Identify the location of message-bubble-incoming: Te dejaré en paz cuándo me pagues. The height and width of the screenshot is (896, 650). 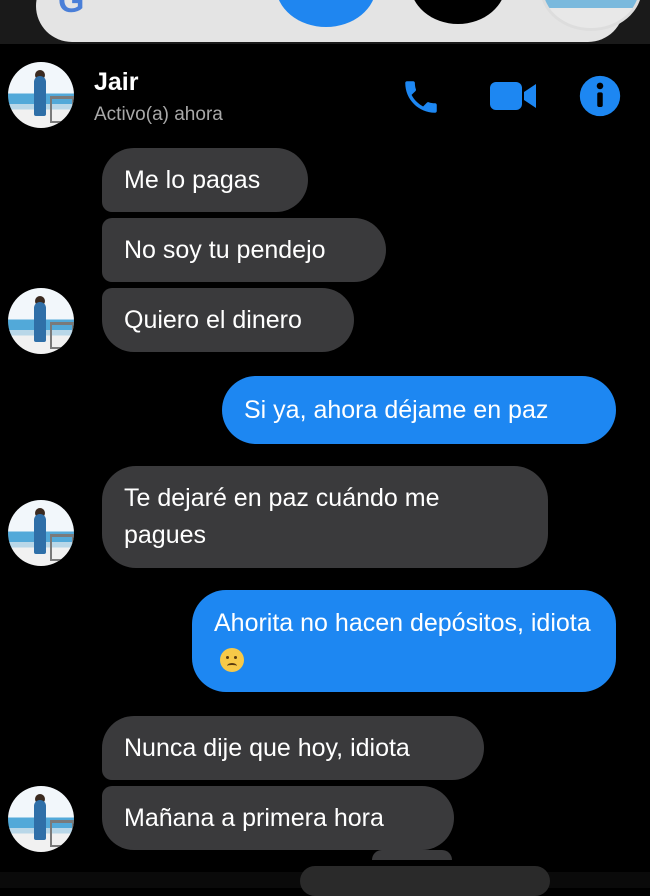
(325, 517).